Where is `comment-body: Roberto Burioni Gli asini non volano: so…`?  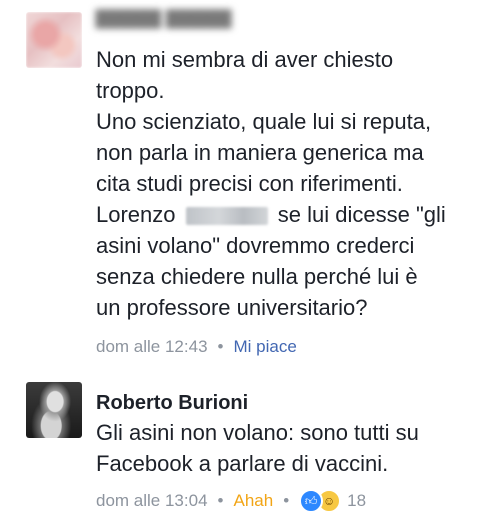
comment-body: Roberto Burioni Gli asini non volano: so… is located at coordinates (288, 434).